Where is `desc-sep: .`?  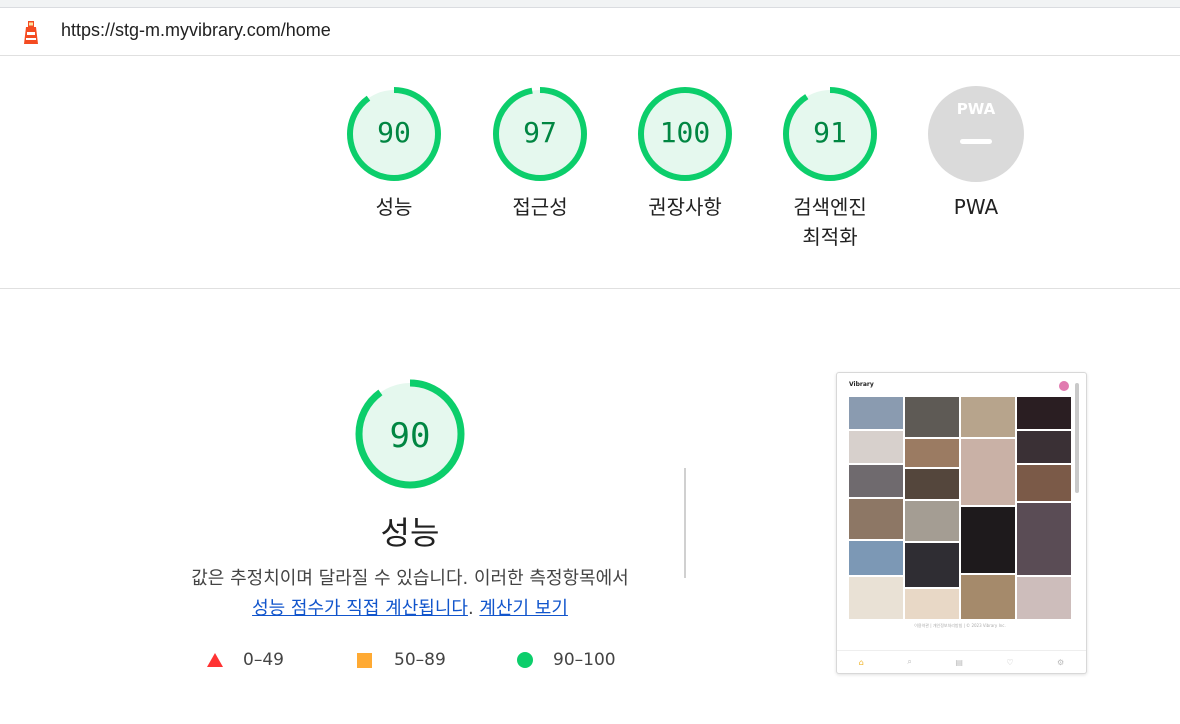
desc-sep: . is located at coordinates (473, 608).